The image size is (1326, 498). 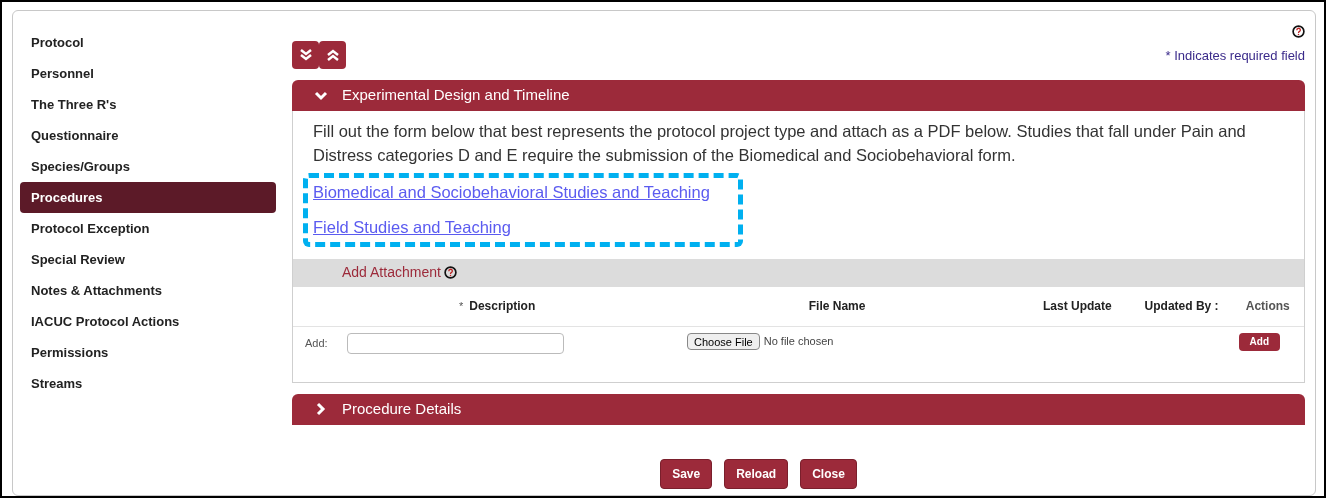 I want to click on section-title: Experimental Design and Timeline, so click(x=456, y=95).